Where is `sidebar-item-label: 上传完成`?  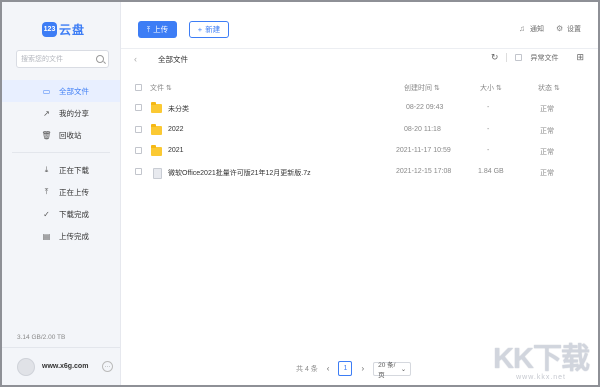 sidebar-item-label: 上传完成 is located at coordinates (74, 236).